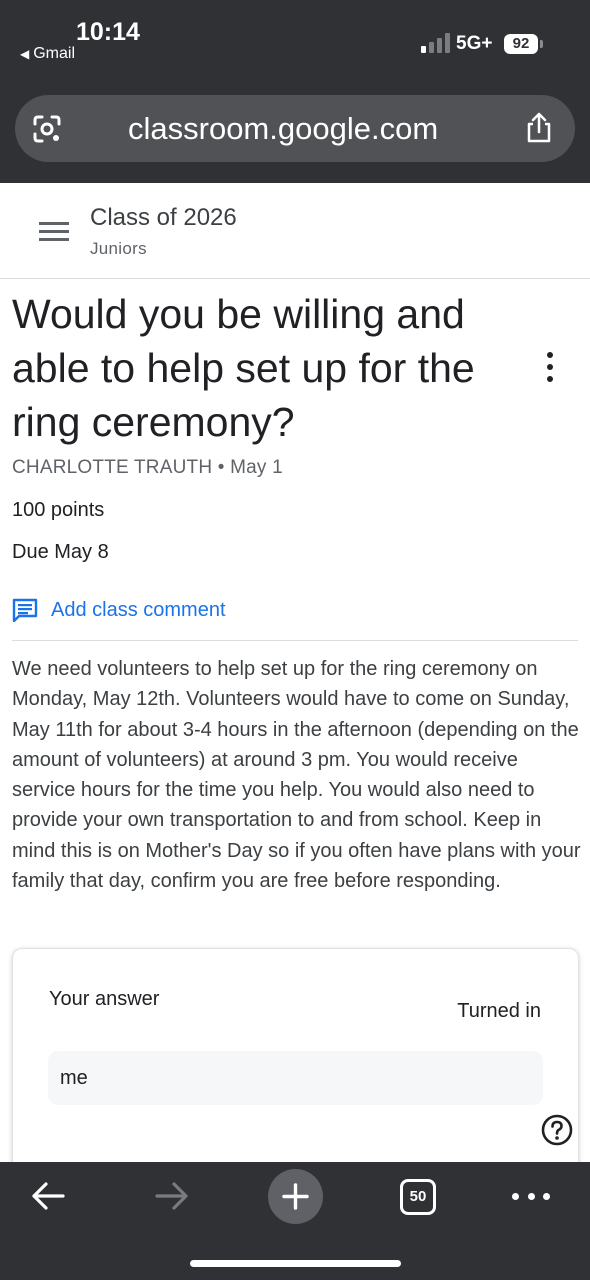 The width and height of the screenshot is (590, 1280). What do you see at coordinates (118, 248) in the screenshot?
I see `class-section: Juniors` at bounding box center [118, 248].